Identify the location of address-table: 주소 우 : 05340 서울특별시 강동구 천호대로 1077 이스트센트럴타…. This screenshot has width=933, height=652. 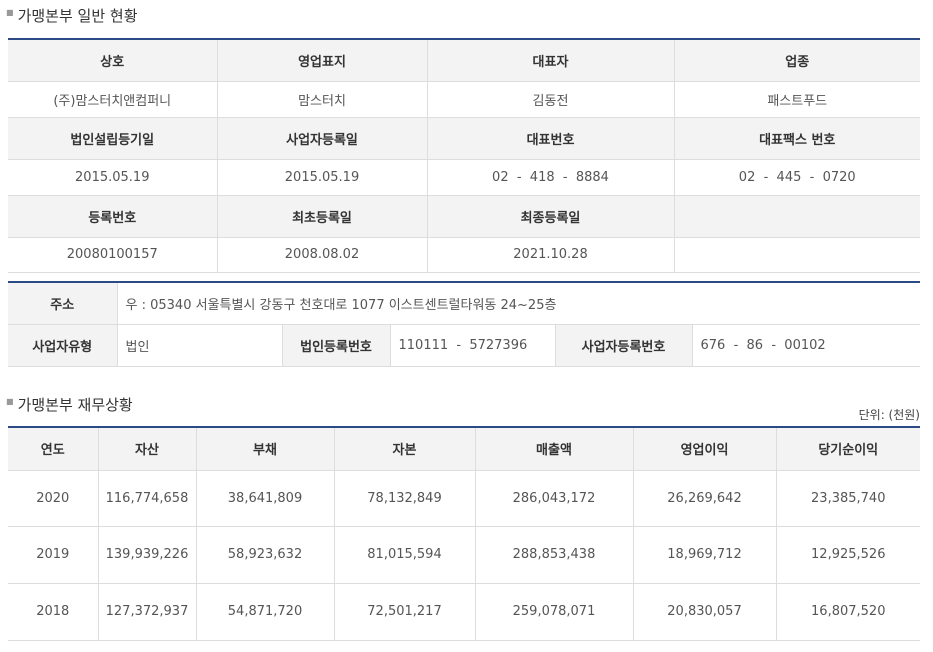
(464, 324).